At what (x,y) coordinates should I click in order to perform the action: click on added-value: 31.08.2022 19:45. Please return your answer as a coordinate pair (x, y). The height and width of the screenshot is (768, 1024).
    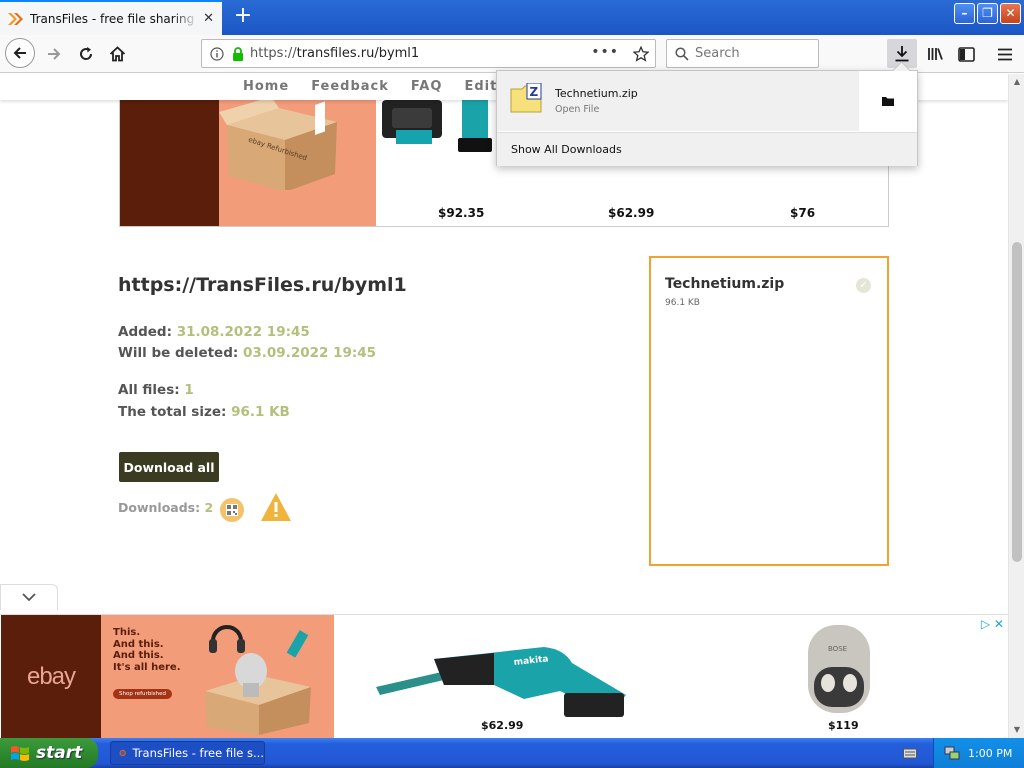
    Looking at the image, I should click on (243, 332).